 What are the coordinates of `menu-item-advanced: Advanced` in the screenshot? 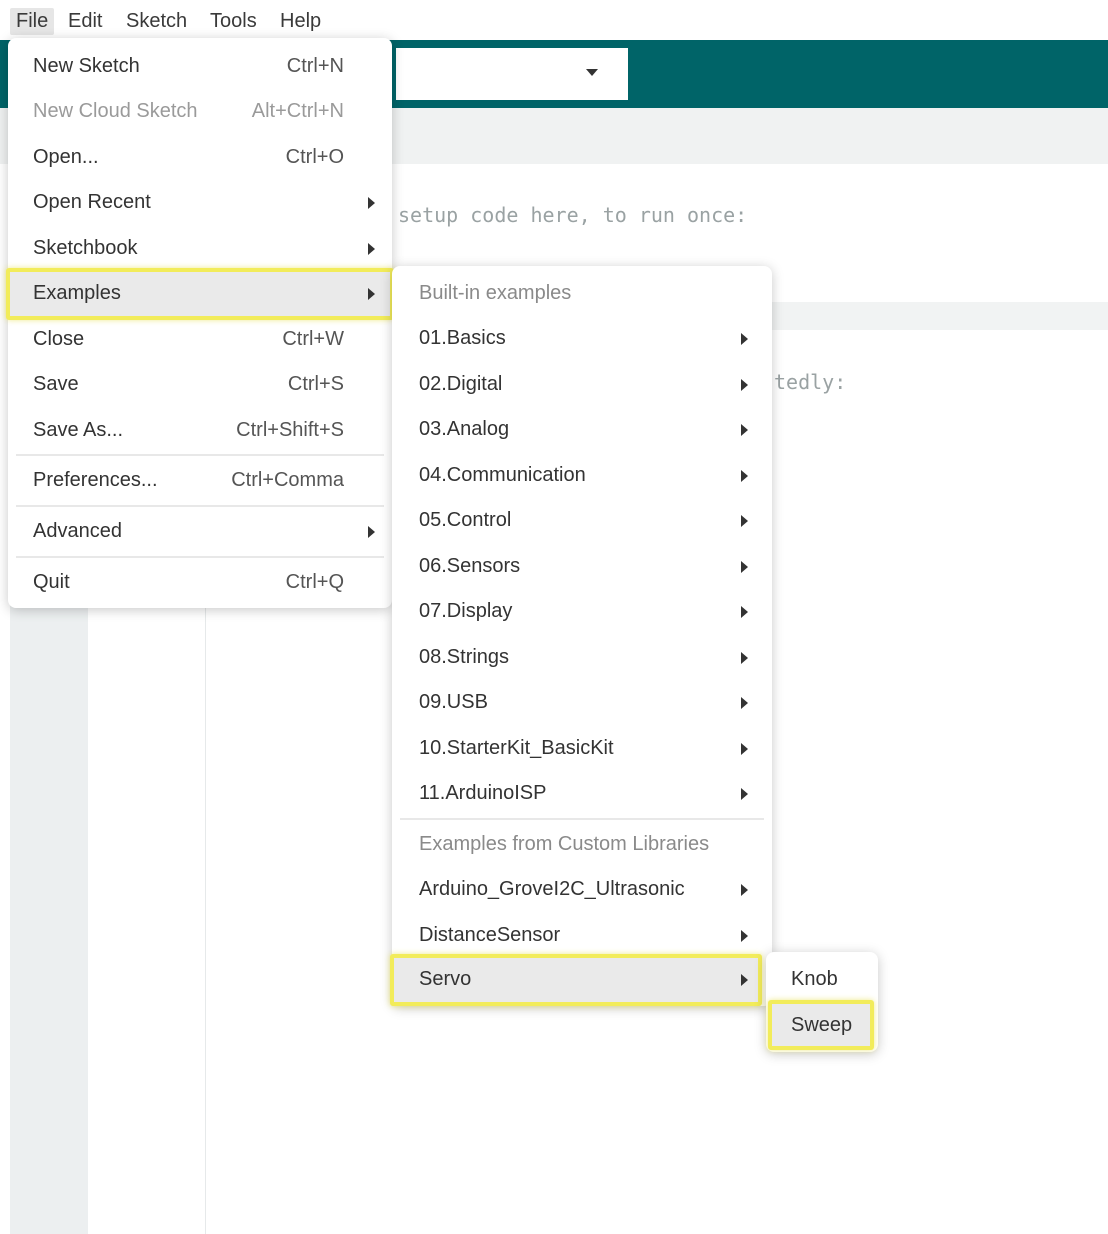 It's located at (200, 532).